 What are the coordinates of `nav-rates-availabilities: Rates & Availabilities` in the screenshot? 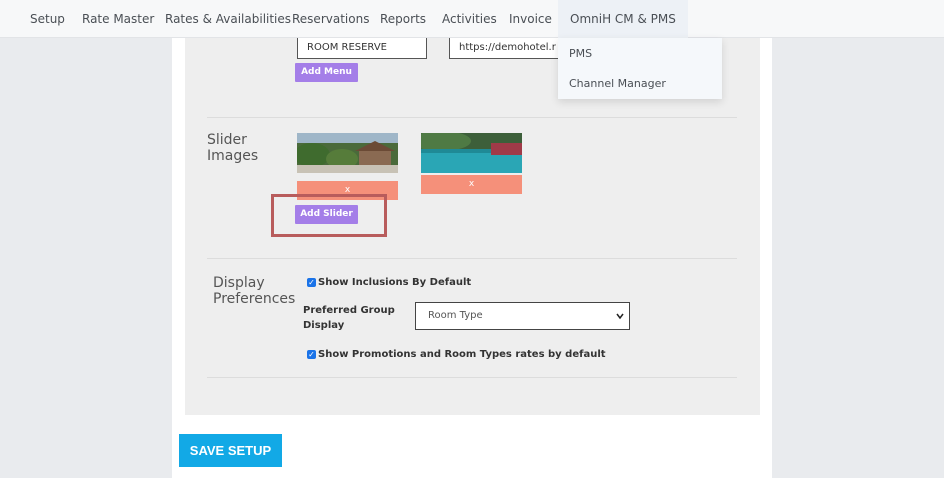 It's located at (228, 19).